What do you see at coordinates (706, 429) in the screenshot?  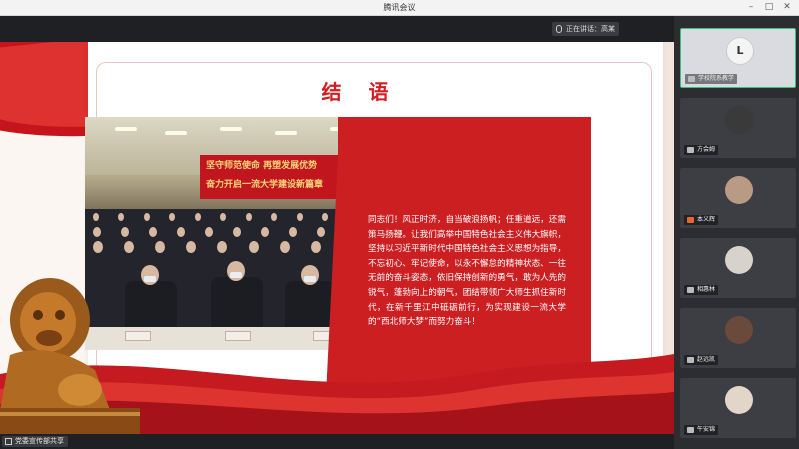 I see `participant-name: 午安锦` at bounding box center [706, 429].